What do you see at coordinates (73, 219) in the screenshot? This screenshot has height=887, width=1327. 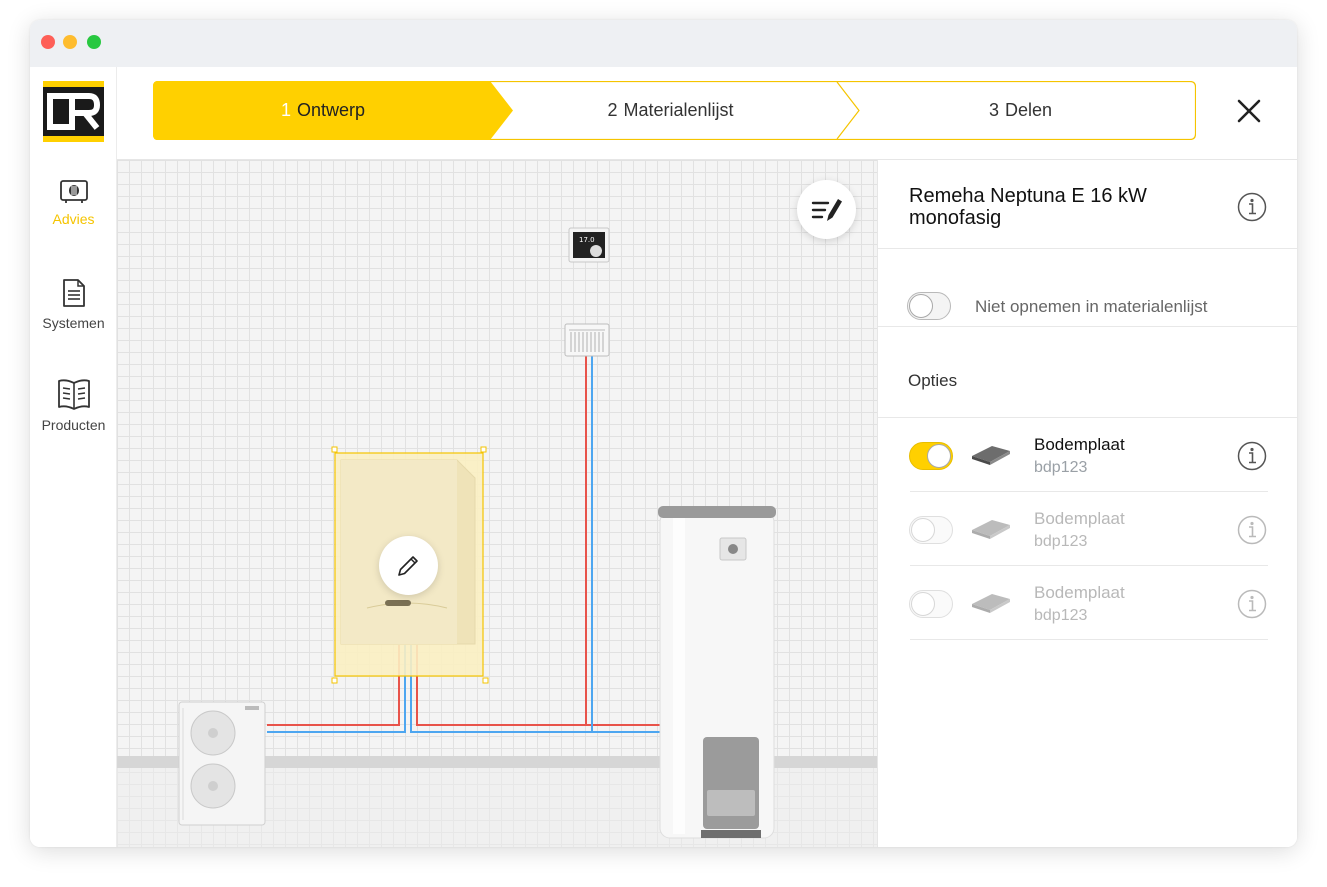 I see `sidebar-item-label: Advies` at bounding box center [73, 219].